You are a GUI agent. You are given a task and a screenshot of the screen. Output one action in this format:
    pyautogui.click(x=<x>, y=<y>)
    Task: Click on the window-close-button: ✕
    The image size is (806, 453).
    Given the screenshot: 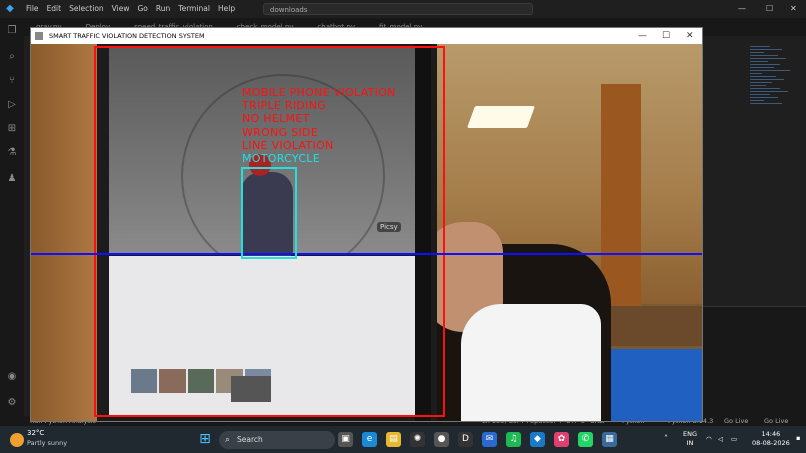 What is the action you would take?
    pyautogui.click(x=690, y=36)
    